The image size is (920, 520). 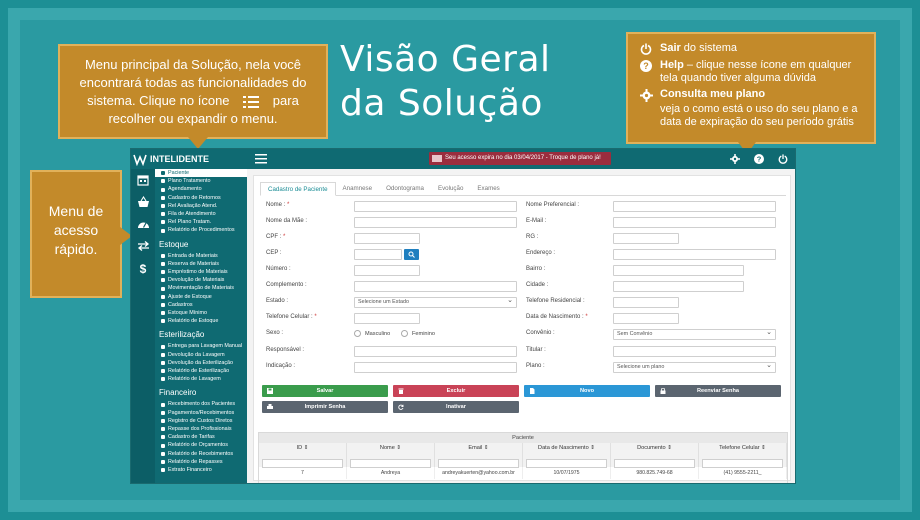 I want to click on resend-password-button: Reenviar Senha, so click(x=718, y=391).